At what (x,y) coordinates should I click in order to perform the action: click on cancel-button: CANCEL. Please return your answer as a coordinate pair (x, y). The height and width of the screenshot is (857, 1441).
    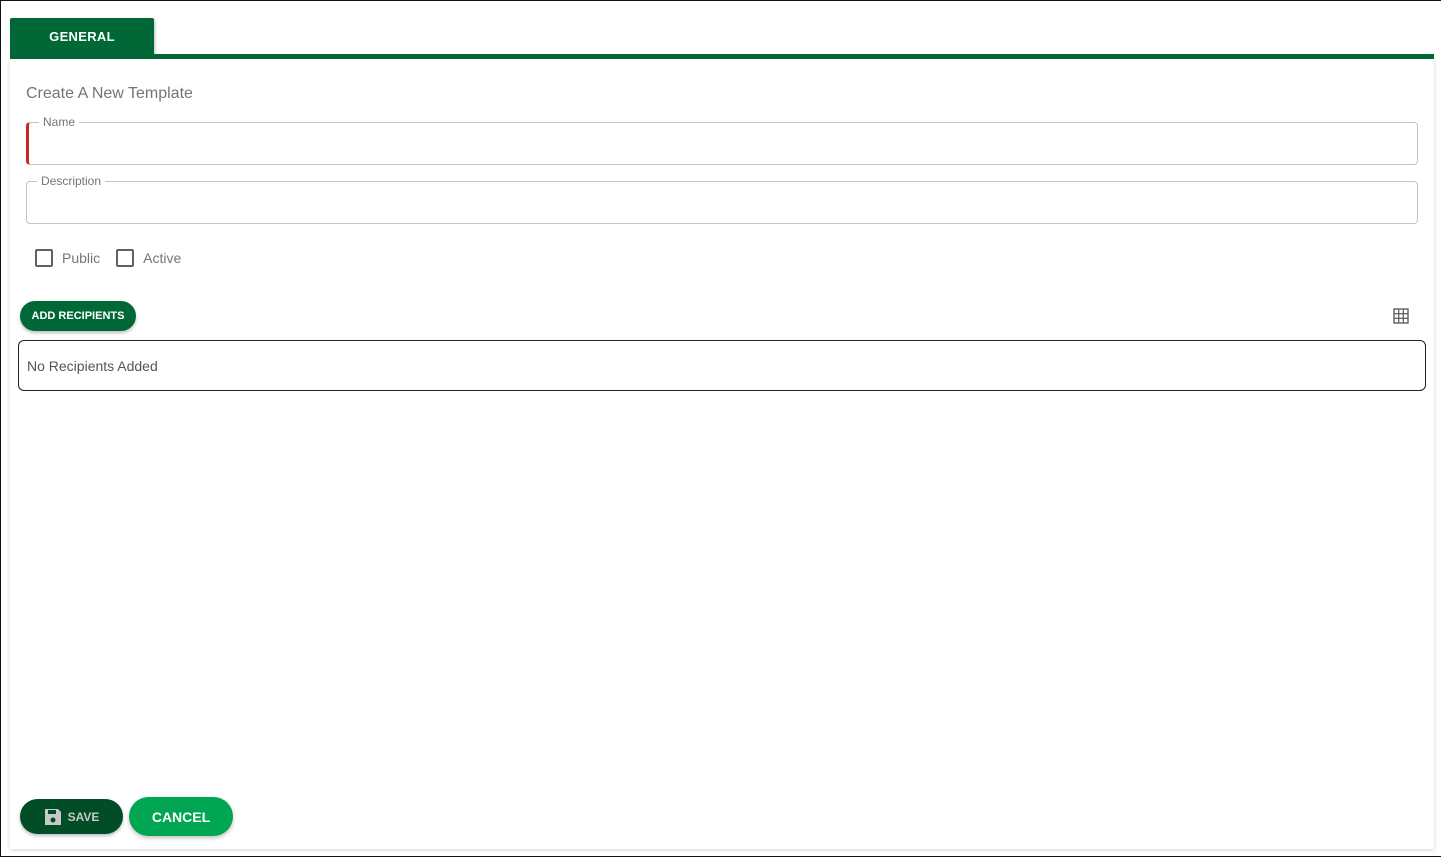
    Looking at the image, I should click on (181, 816).